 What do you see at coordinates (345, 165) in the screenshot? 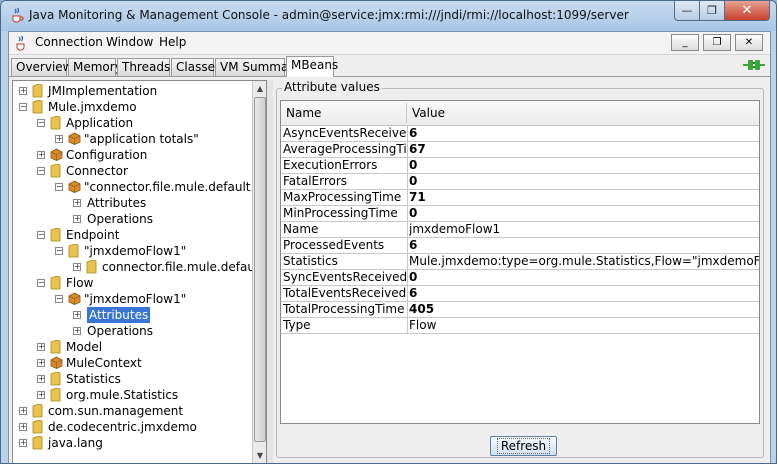
I see `attribute-name-cell: ExecutionErrors` at bounding box center [345, 165].